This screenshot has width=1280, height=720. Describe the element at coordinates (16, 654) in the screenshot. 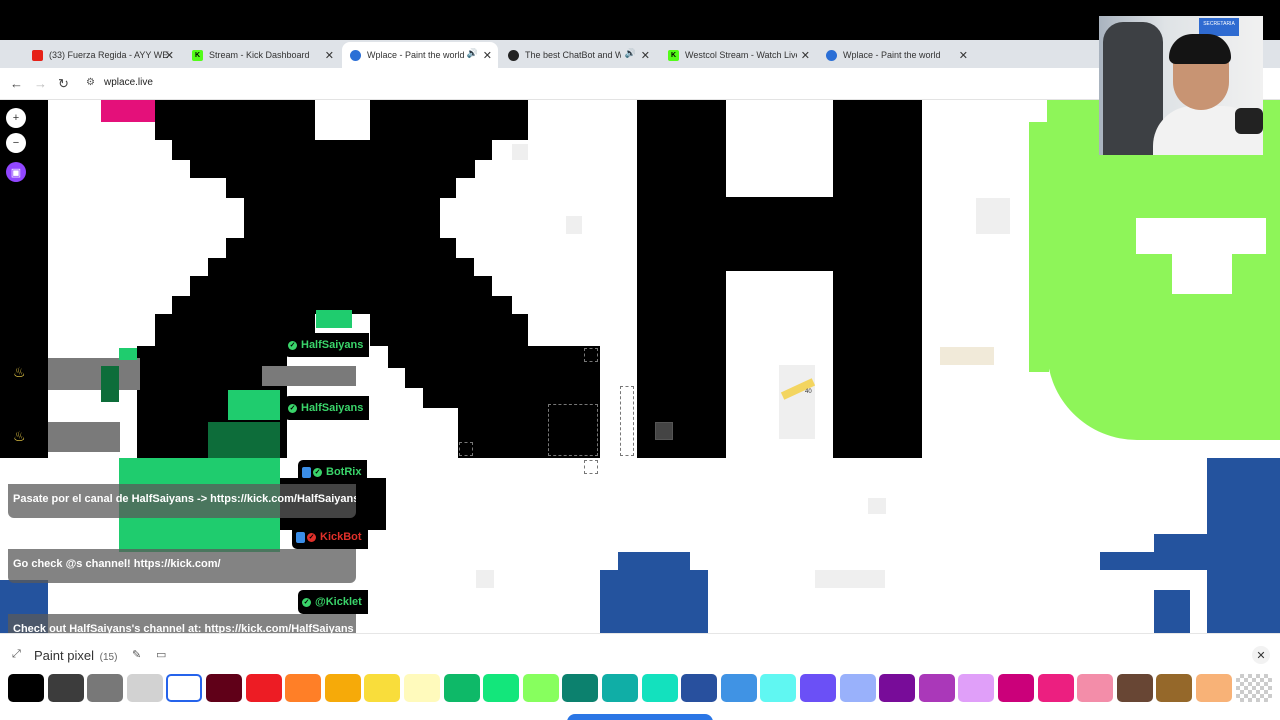

I see `expand-icon: ⤢` at that location.